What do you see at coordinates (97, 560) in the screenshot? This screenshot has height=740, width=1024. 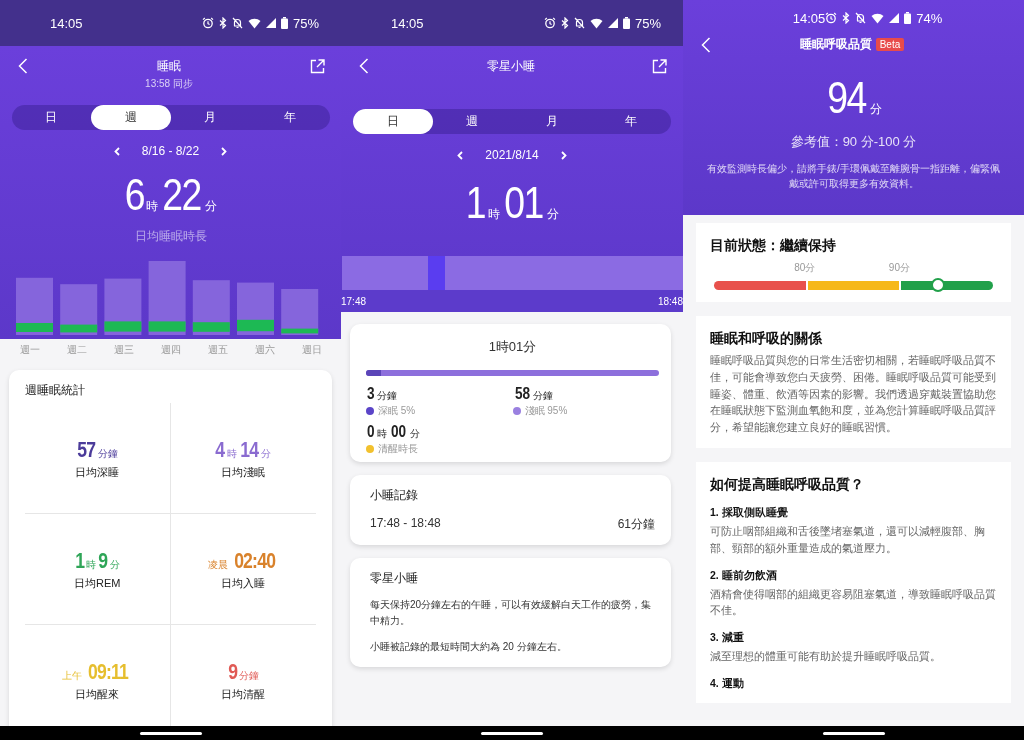 I see `stat-value: 1時 9分` at bounding box center [97, 560].